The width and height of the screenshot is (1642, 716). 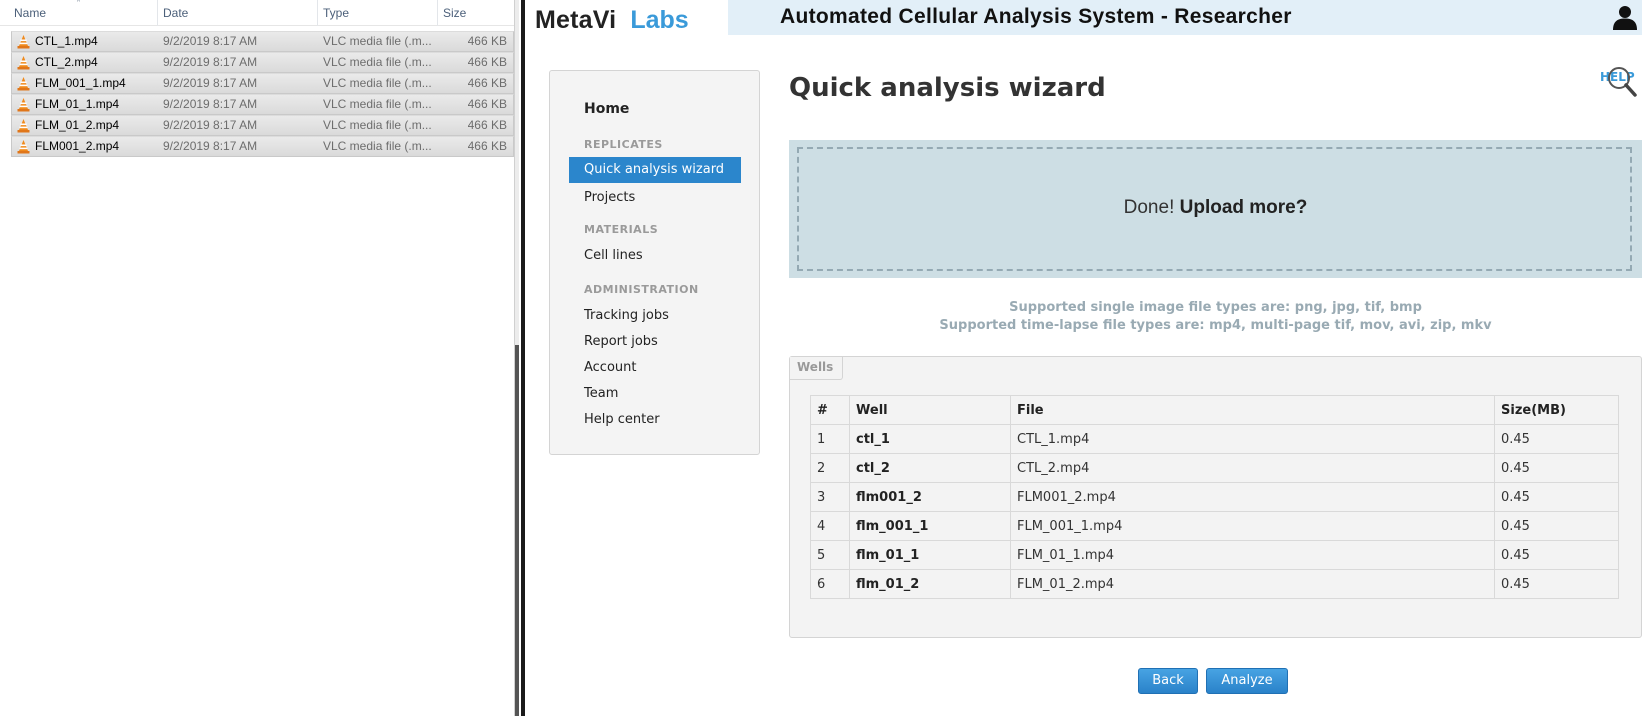 I want to click on magnifier-icon, so click(x=1622, y=82).